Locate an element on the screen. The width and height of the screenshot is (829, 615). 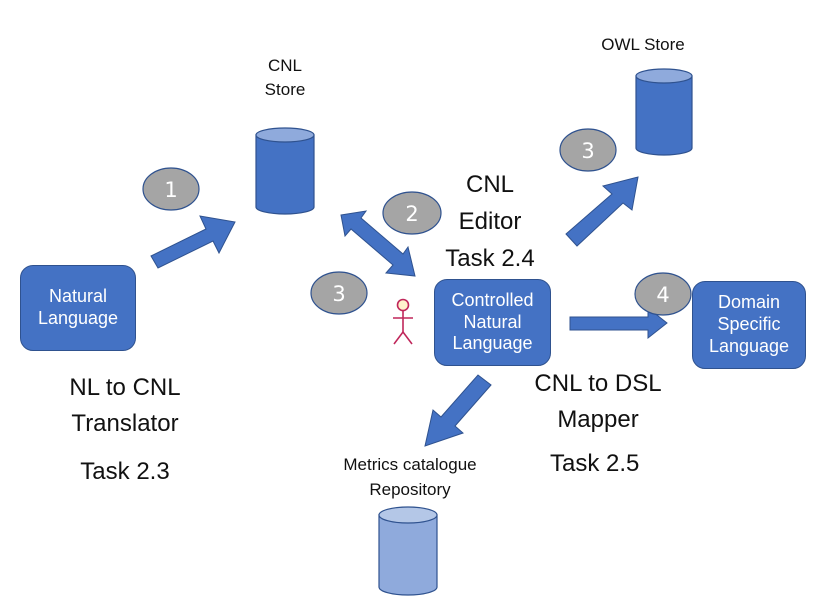
mapper-task-label: Task 2.5 is located at coordinates (595, 463).